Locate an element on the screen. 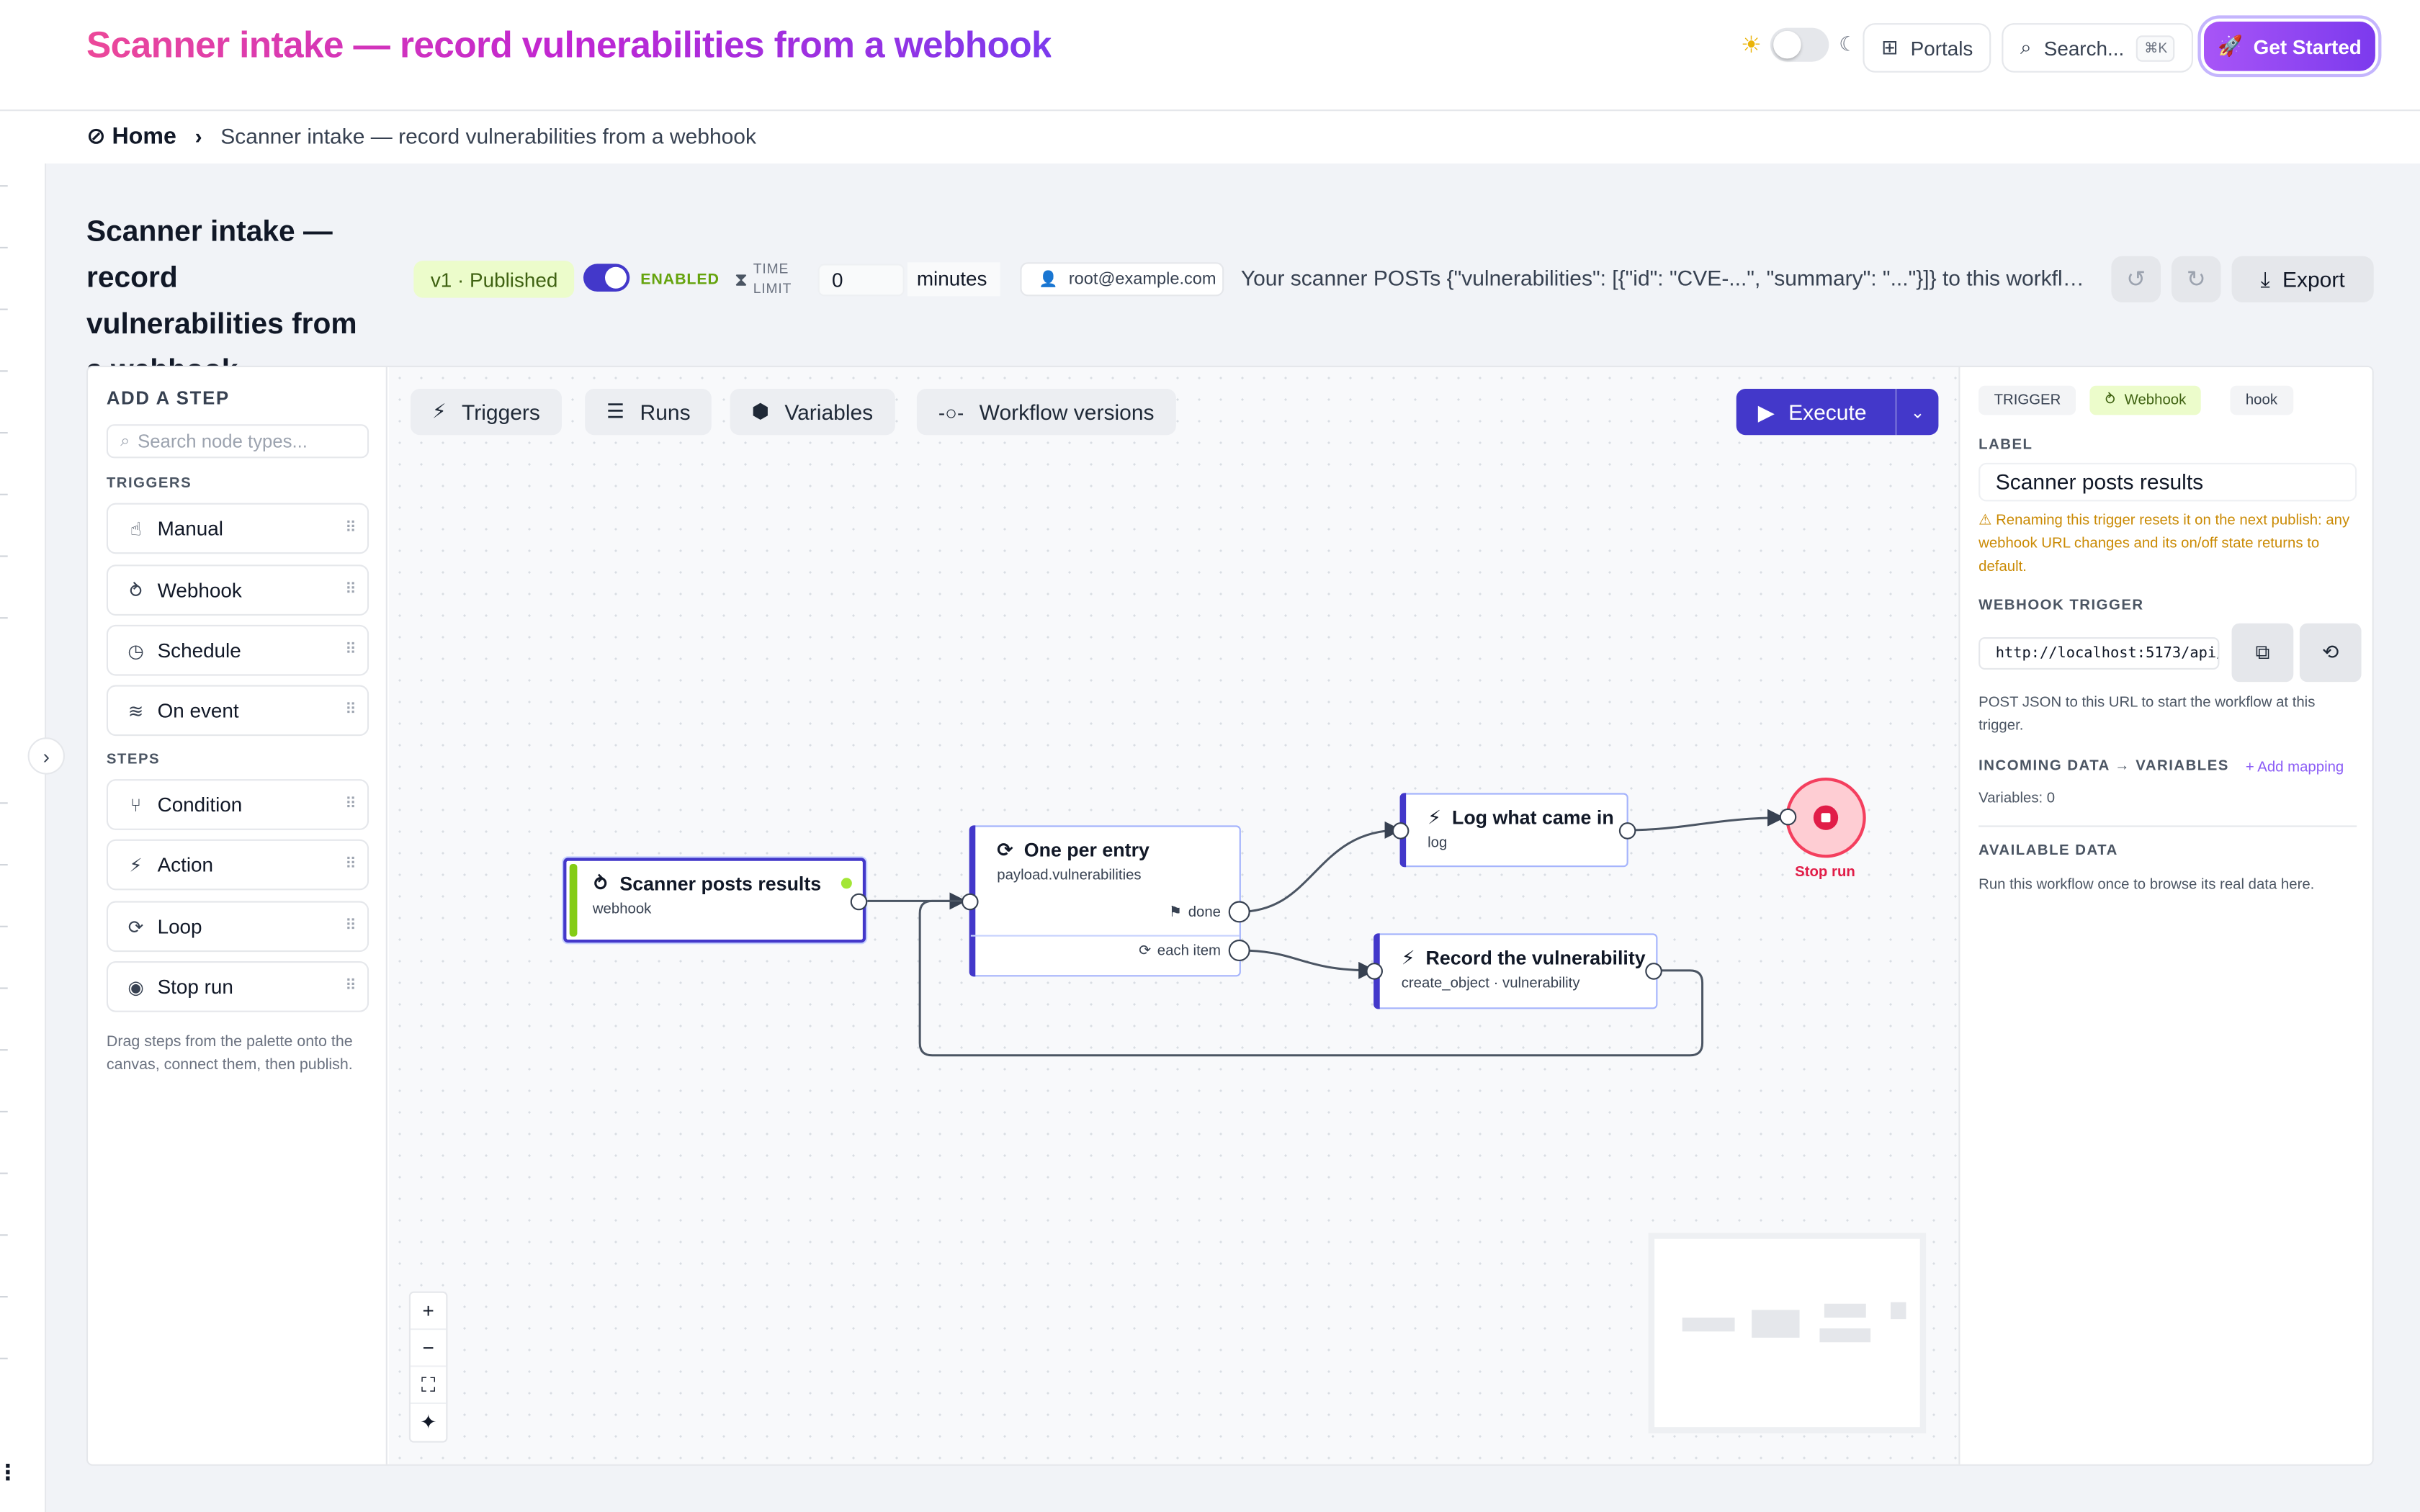 The image size is (2420, 1512). more-icon: ⋮ is located at coordinates (9, 1472).